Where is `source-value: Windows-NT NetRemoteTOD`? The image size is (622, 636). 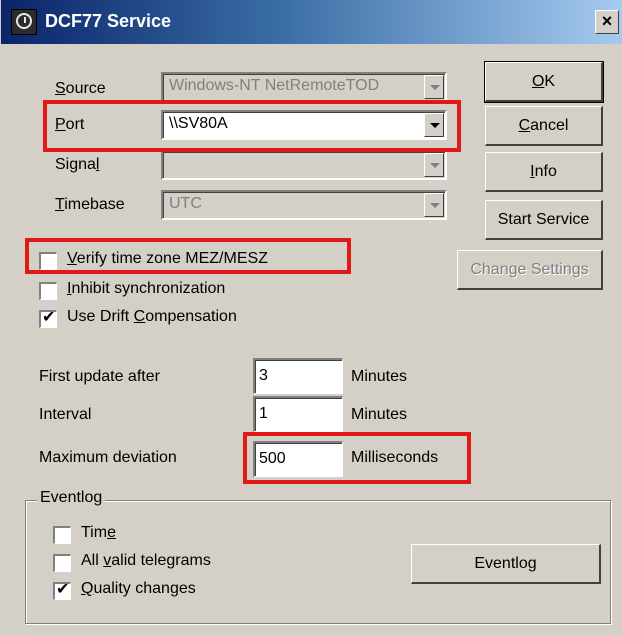 source-value: Windows-NT NetRemoteTOD is located at coordinates (274, 85).